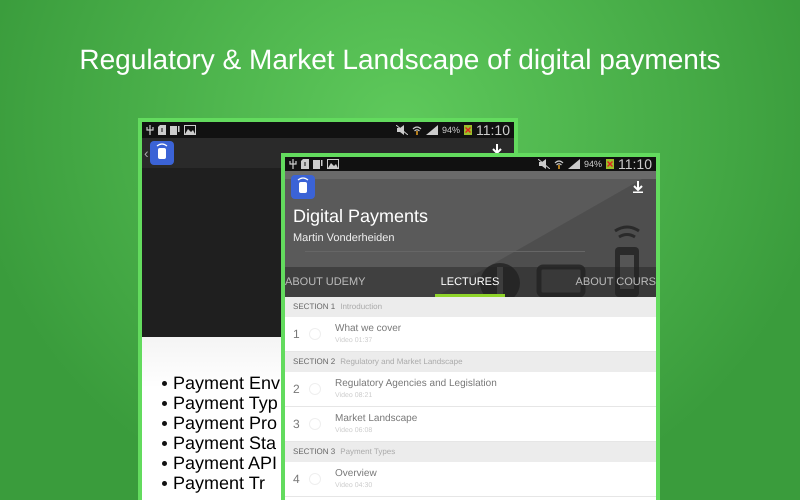  I want to click on lecture-title: What we cover, so click(368, 328).